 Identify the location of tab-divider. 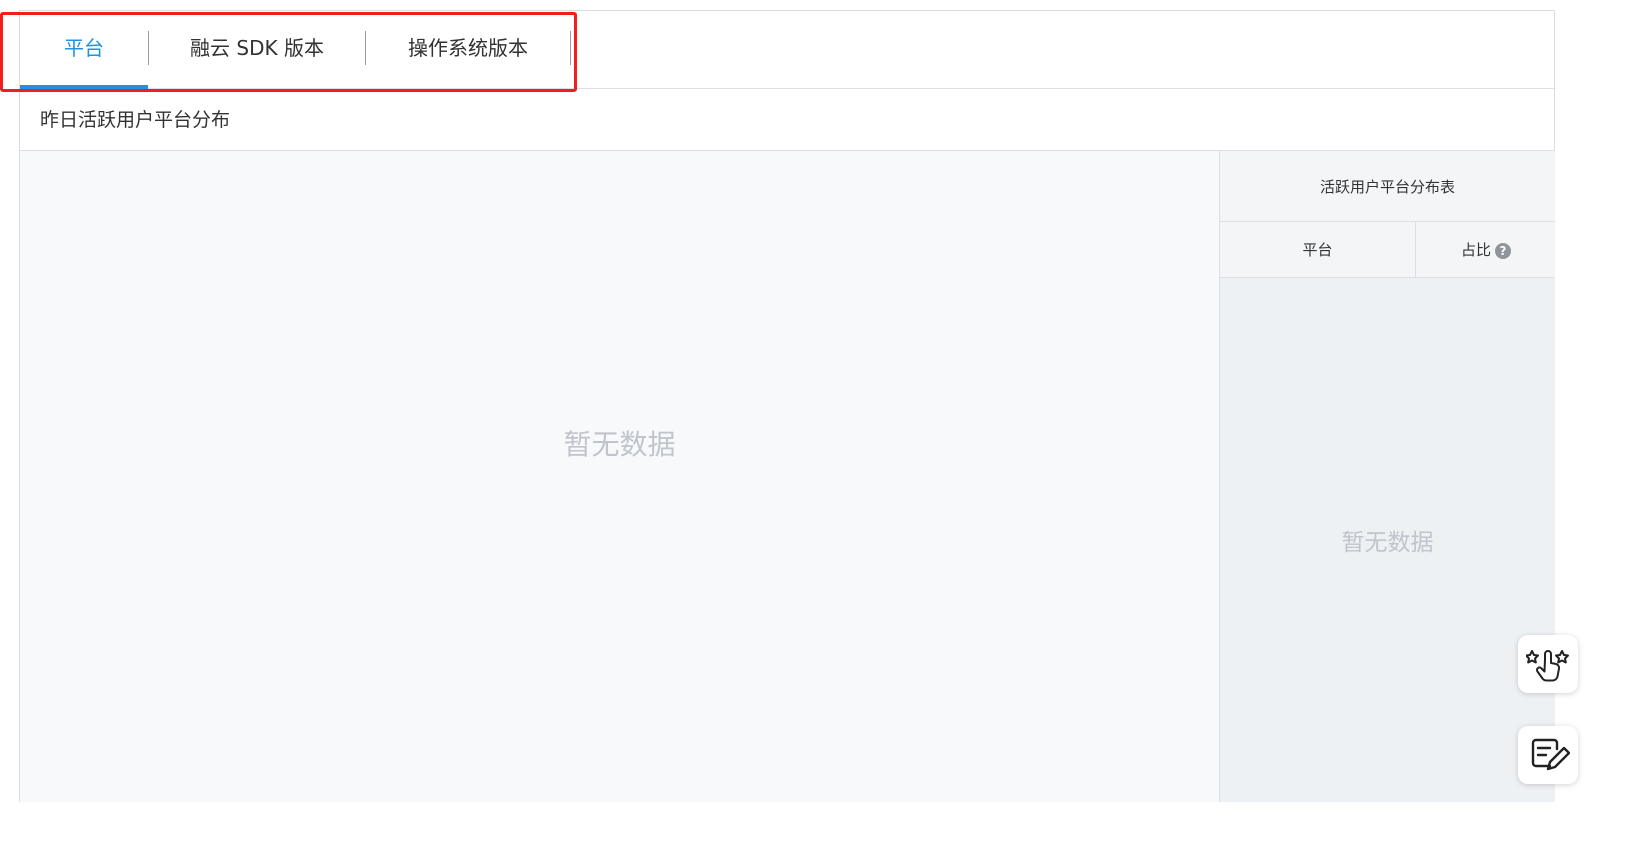
(570, 48).